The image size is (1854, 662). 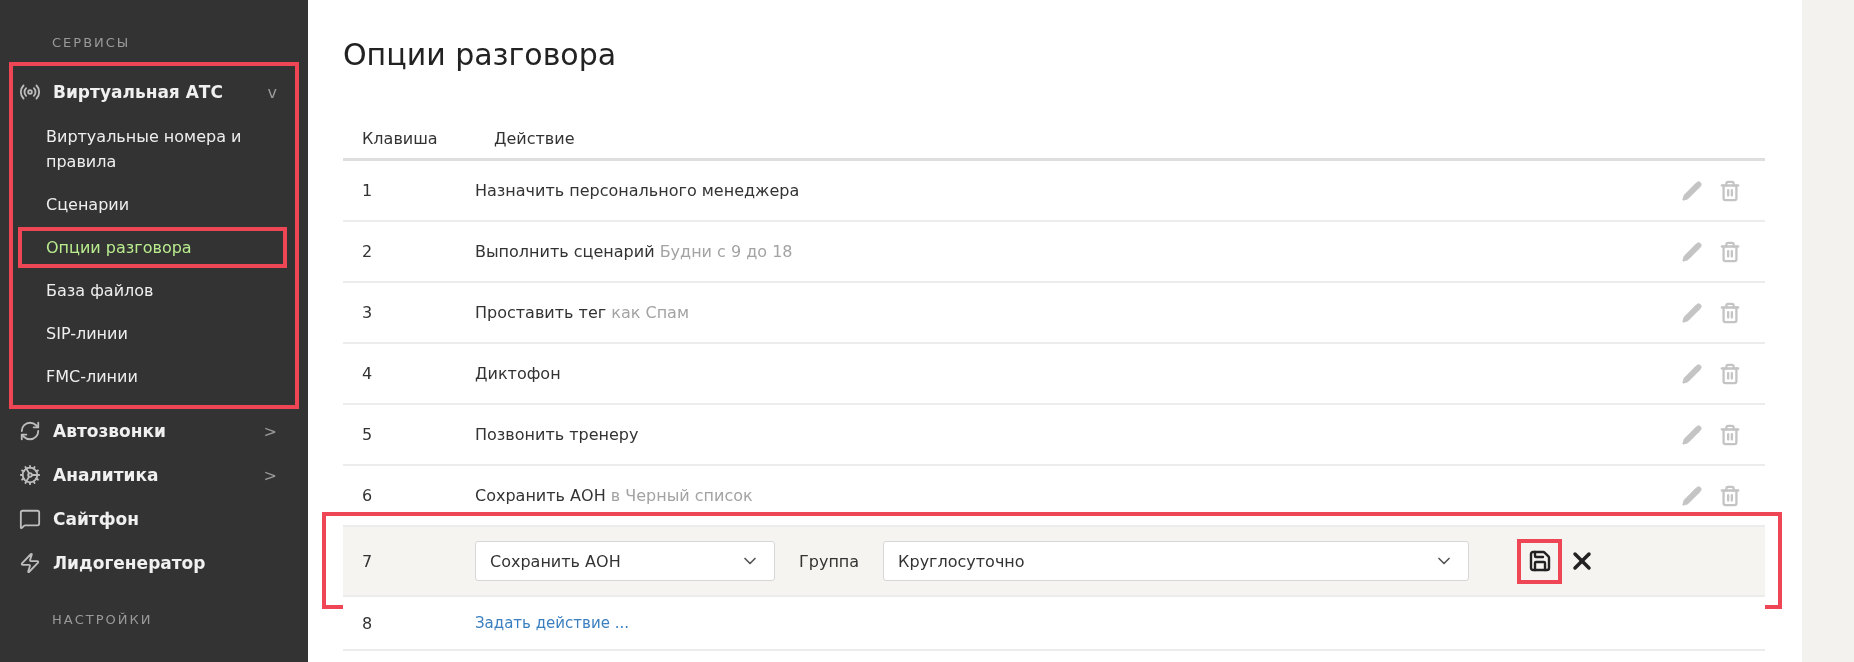 I want to click on nav-subitem: Сценарии, so click(x=152, y=204).